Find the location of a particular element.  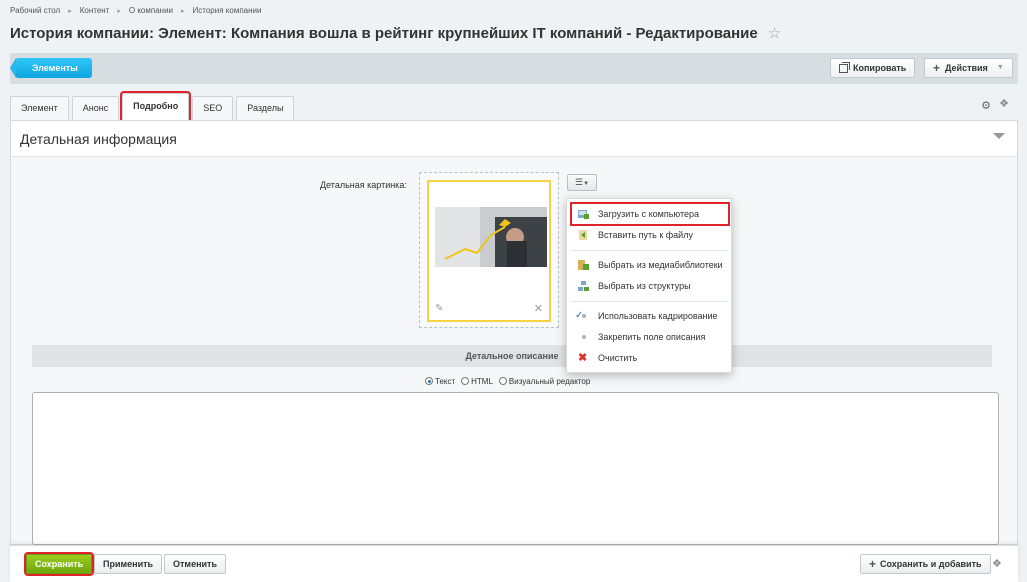

radio-text-label: Текст is located at coordinates (445, 381).